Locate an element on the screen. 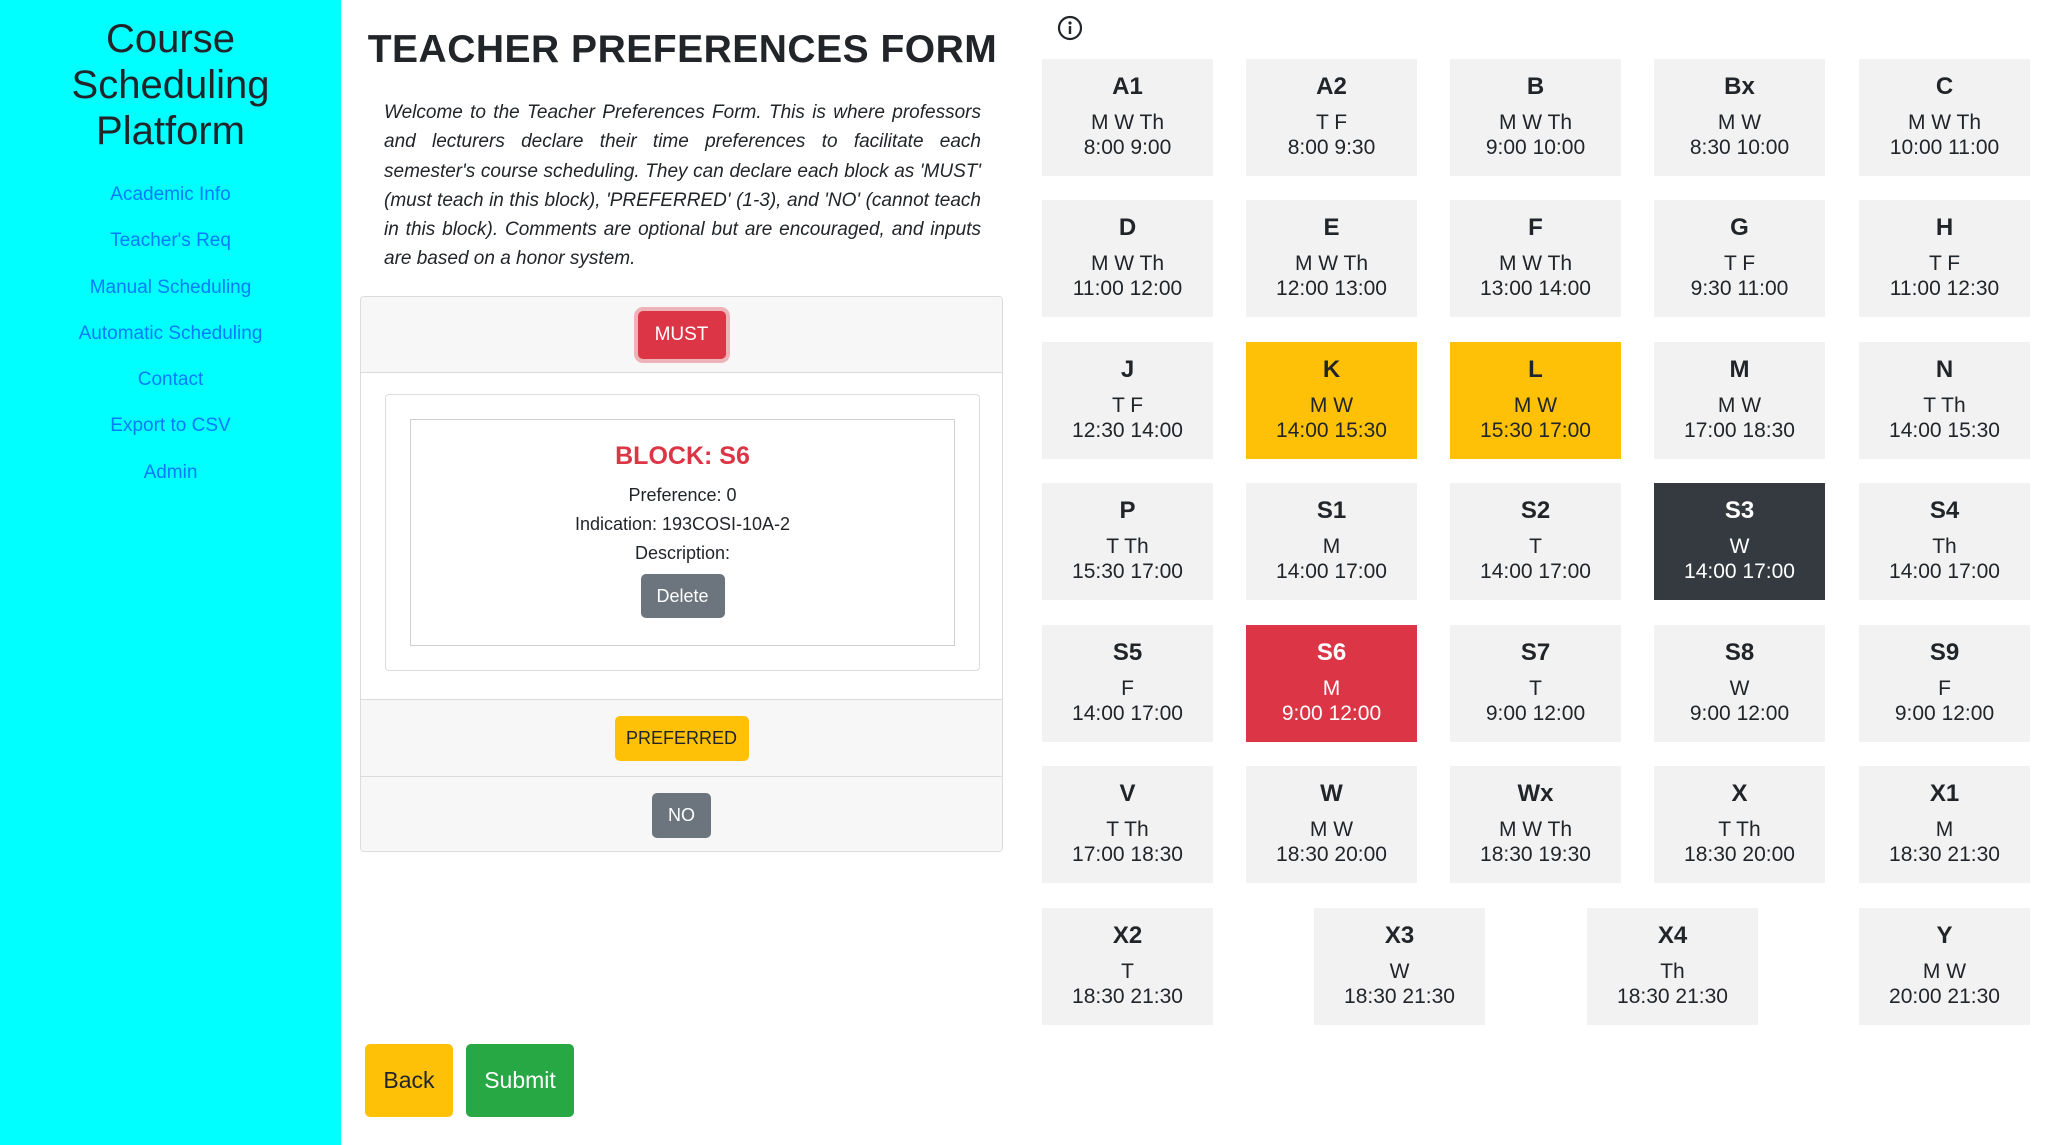 The image size is (2048, 1145). block-S1: S1 M 14:00 17:00 is located at coordinates (1331, 541).